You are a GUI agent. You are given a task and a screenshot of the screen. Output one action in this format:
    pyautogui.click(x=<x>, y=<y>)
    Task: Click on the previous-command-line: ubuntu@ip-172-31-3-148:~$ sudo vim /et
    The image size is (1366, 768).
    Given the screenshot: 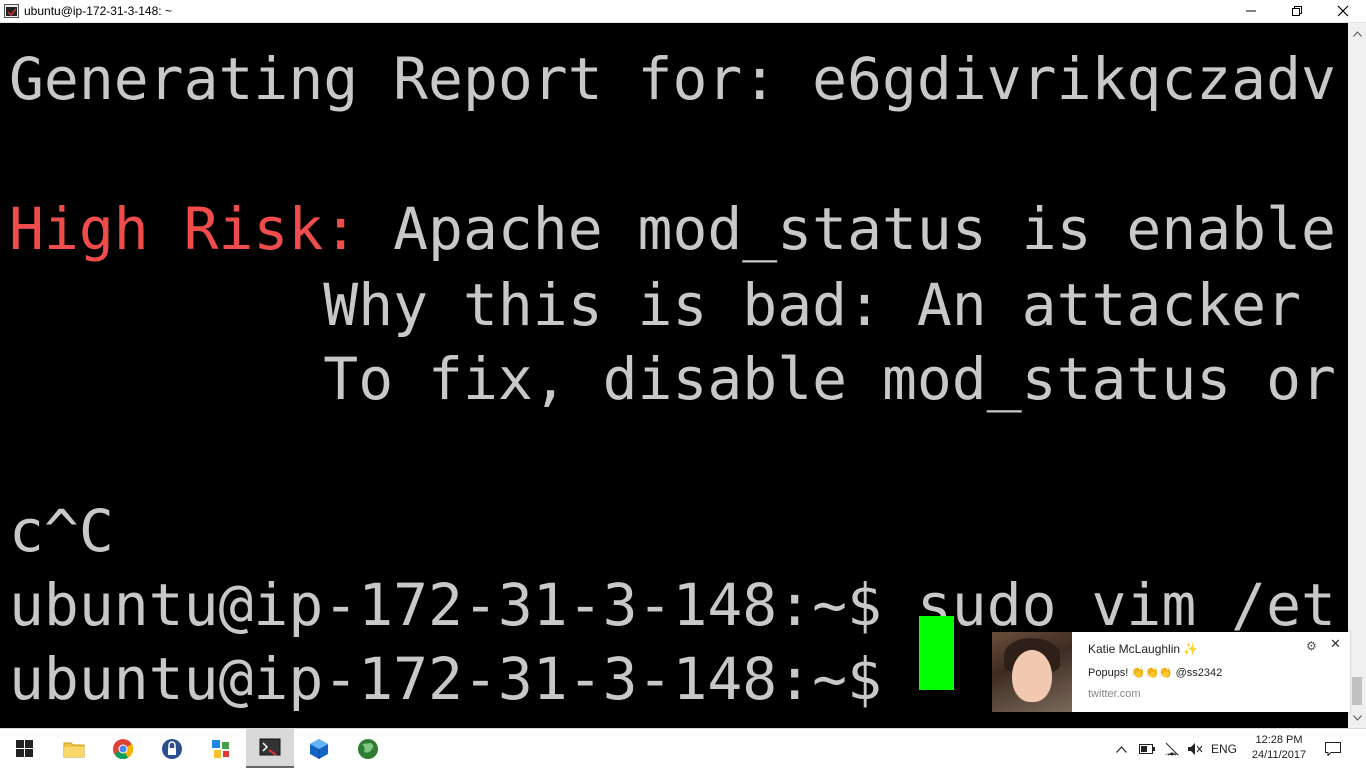 What is the action you would take?
    pyautogui.click(x=672, y=605)
    